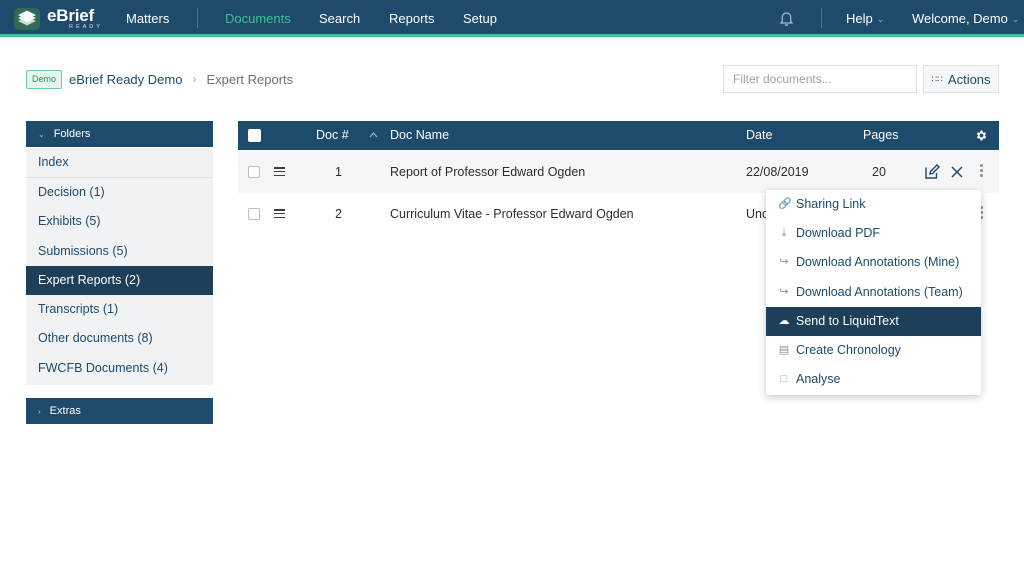  I want to click on filter-documents-input, so click(820, 79).